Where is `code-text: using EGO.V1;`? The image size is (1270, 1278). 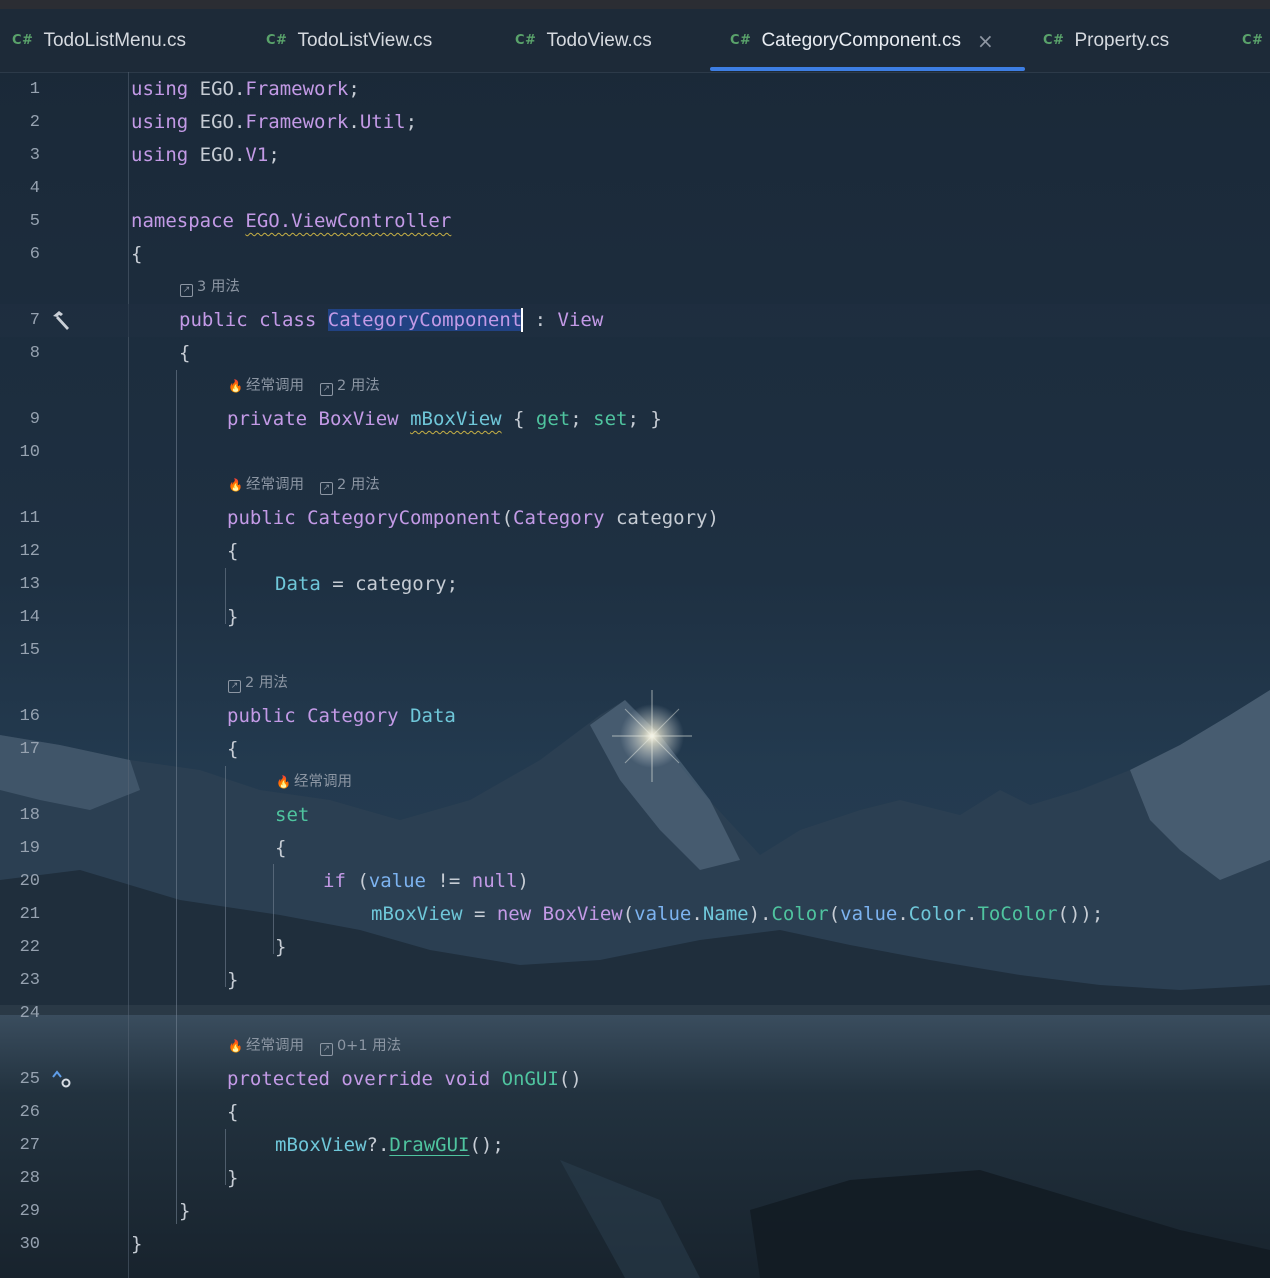 code-text: using EGO.V1; is located at coordinates (205, 155).